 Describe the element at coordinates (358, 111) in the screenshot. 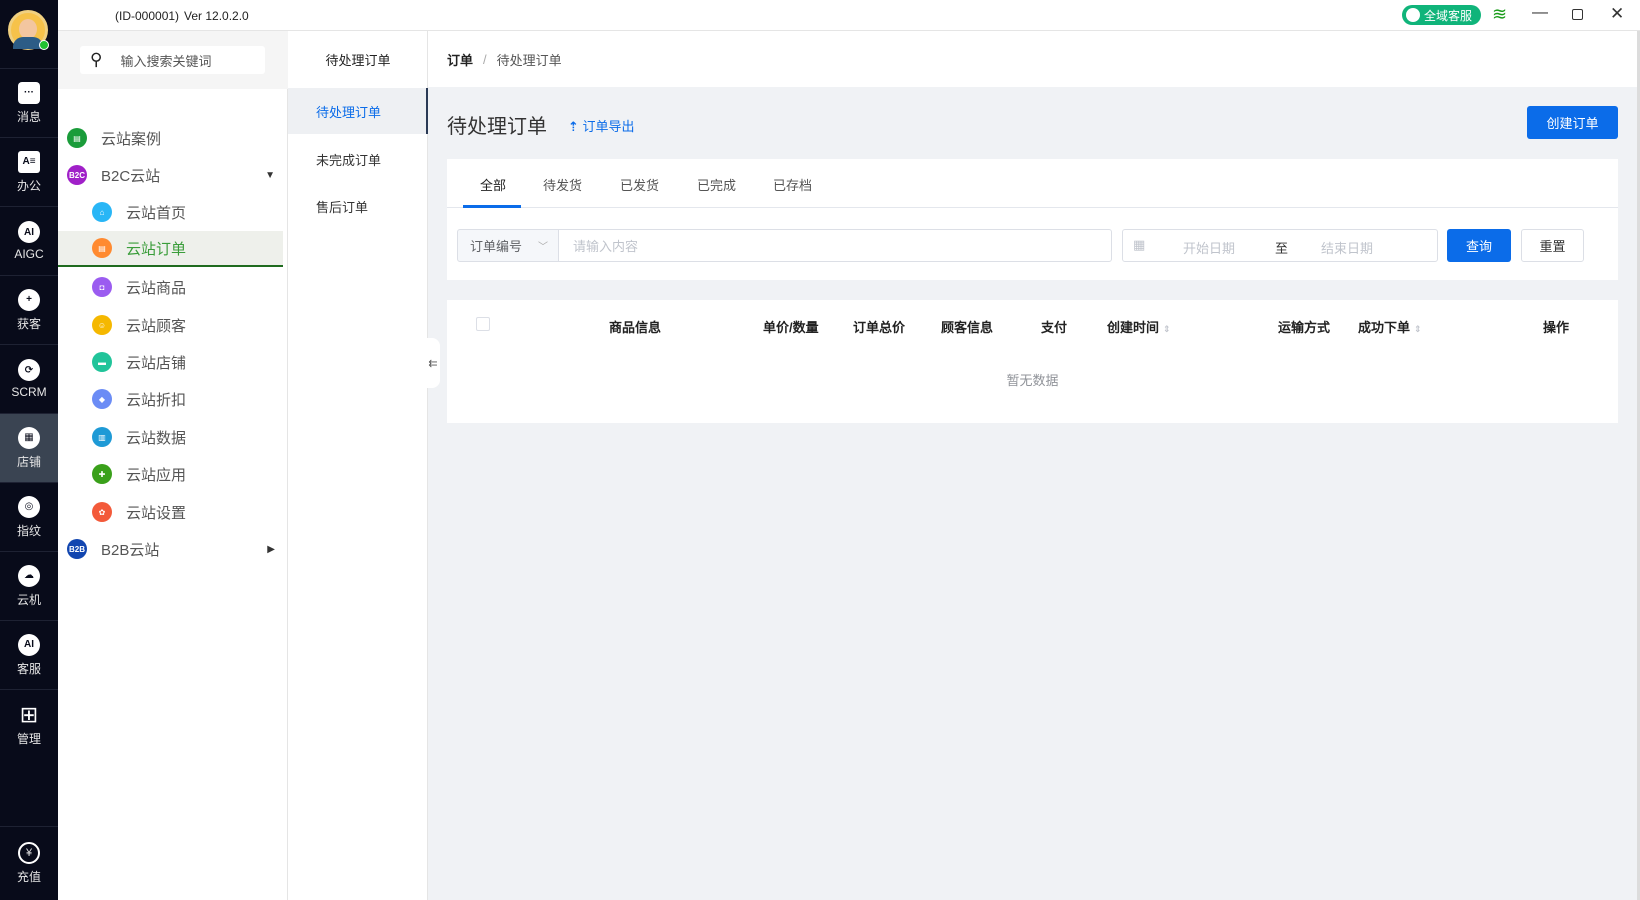

I see `subnav-item-pending: 待处理订单` at that location.